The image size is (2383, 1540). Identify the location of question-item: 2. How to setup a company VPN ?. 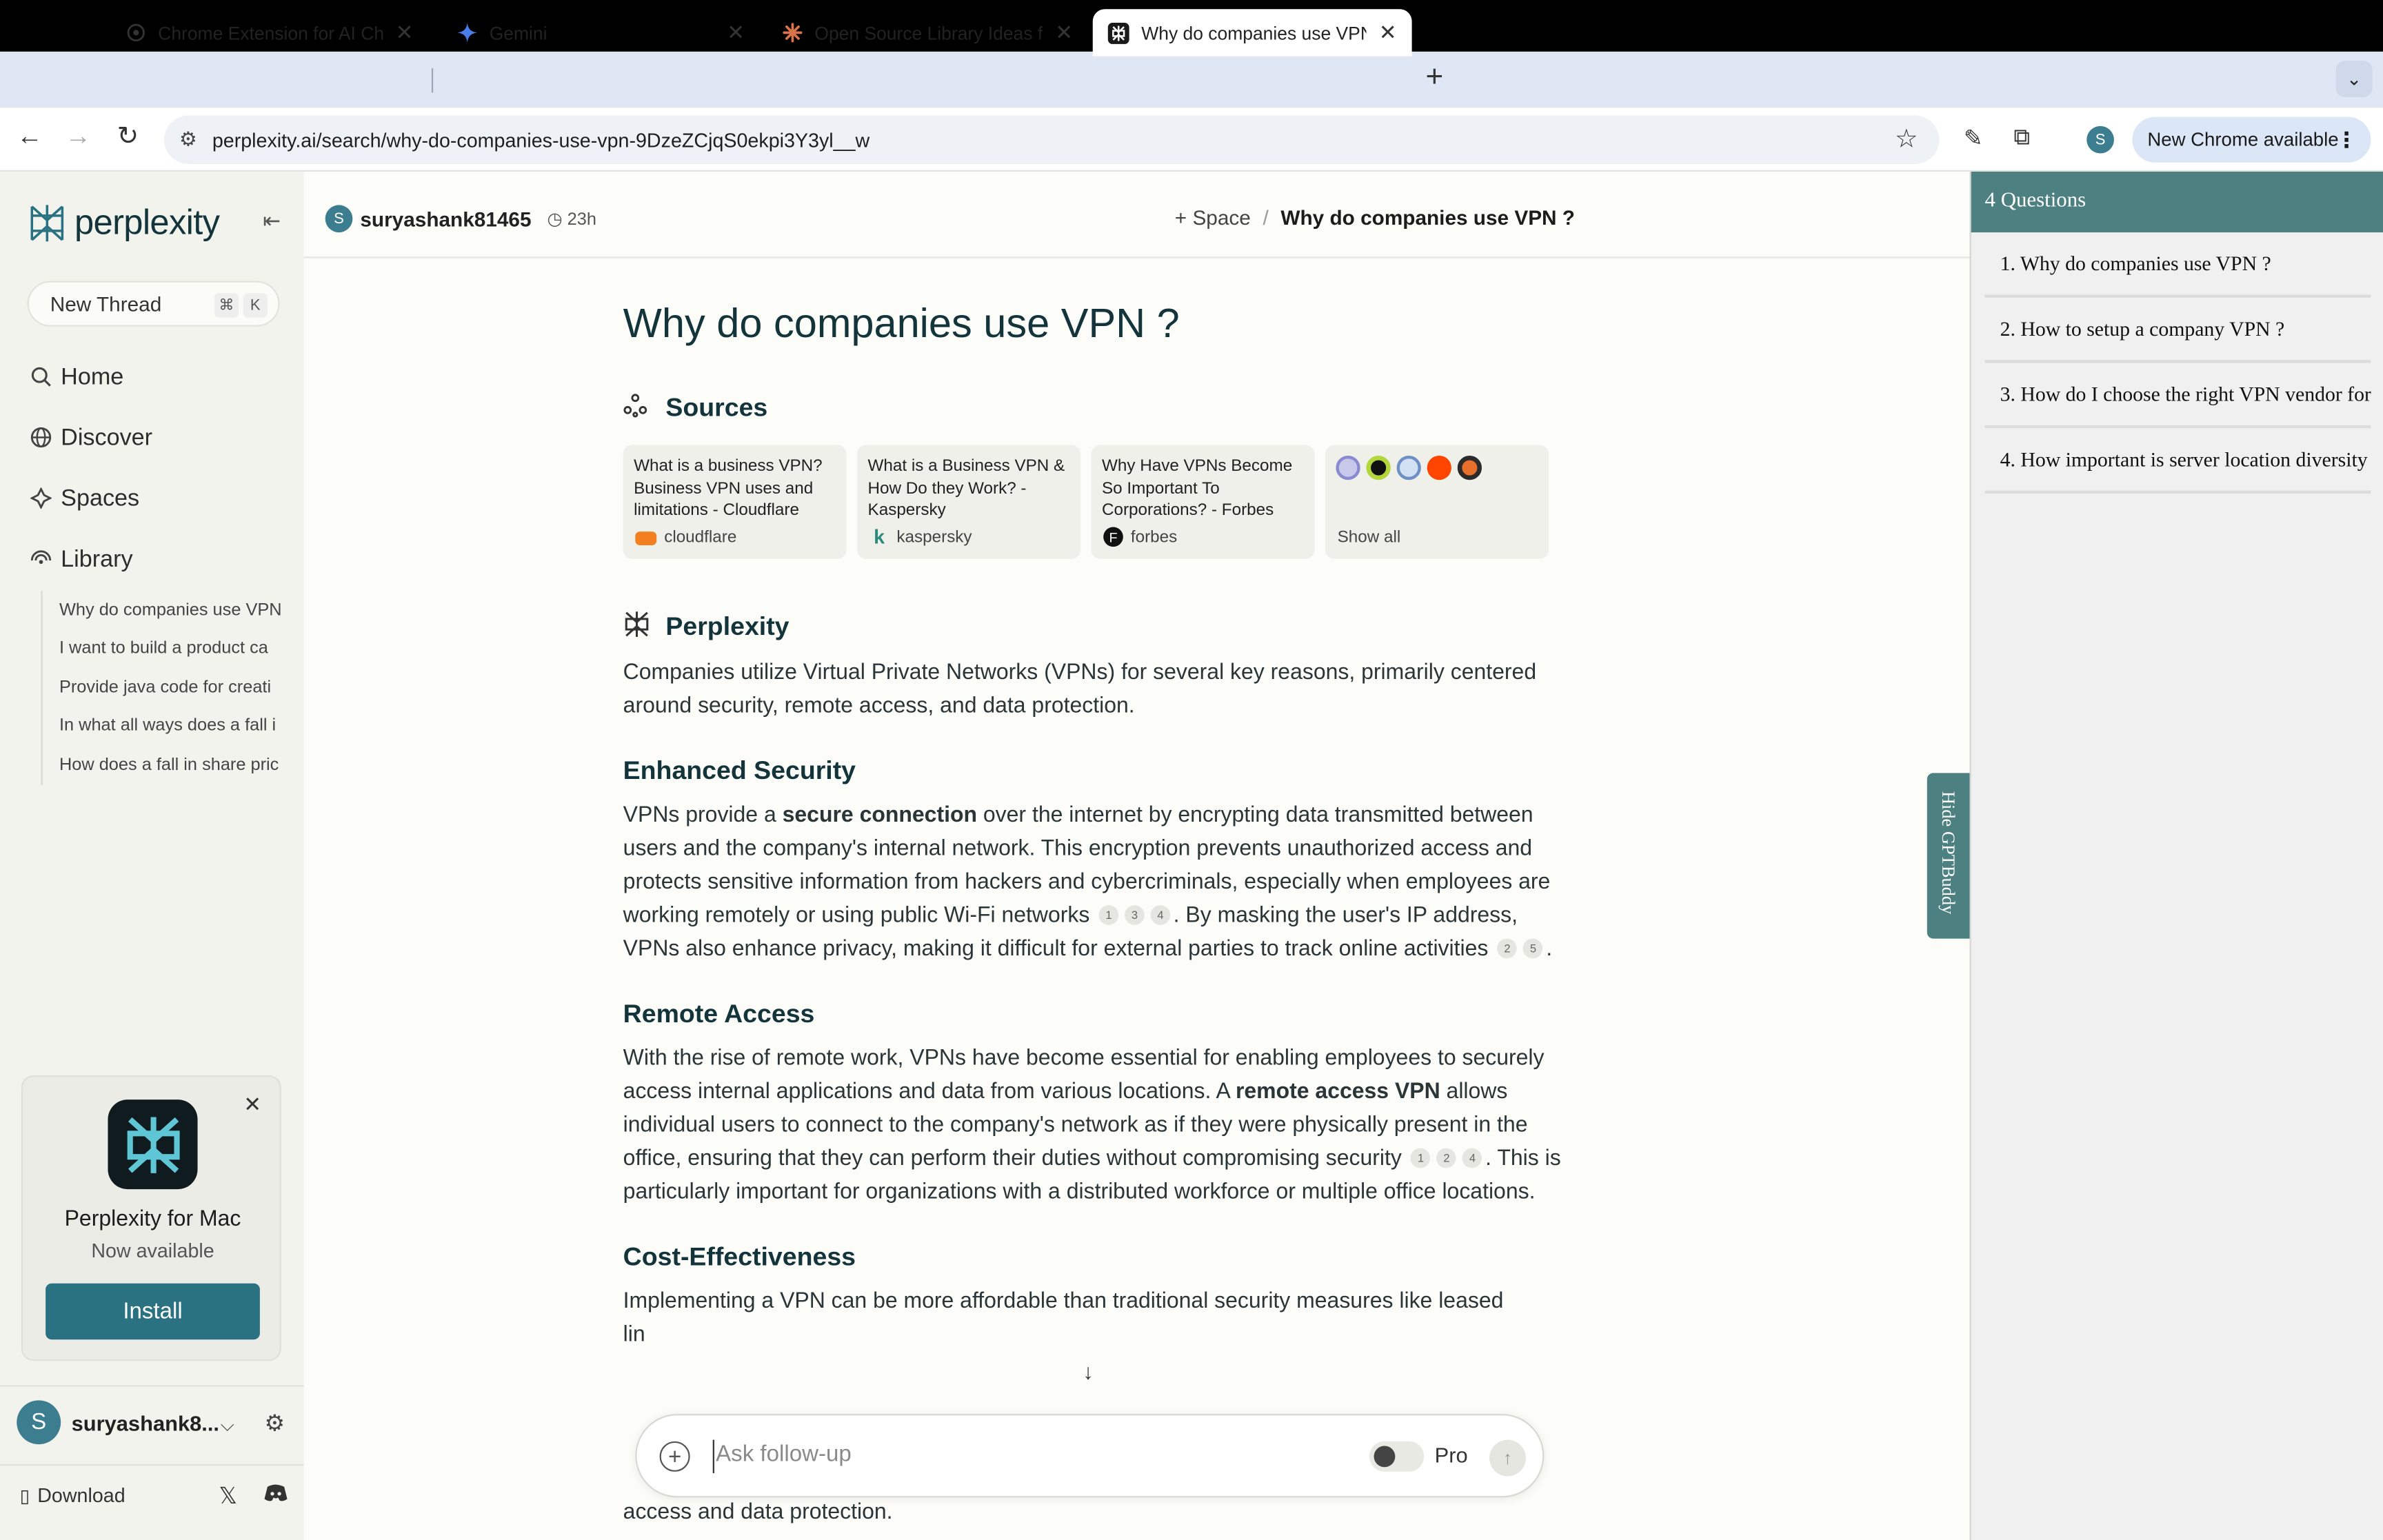
(2177, 331).